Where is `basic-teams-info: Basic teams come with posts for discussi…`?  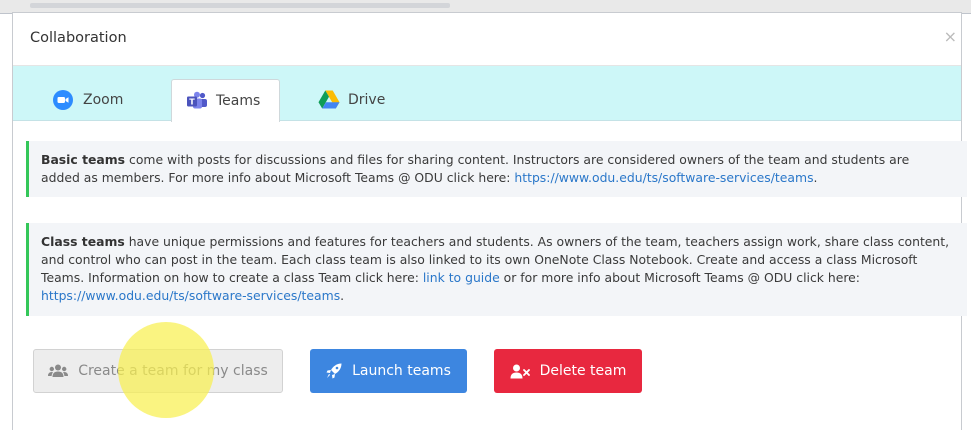
basic-teams-info: Basic teams come with posts for discussi… is located at coordinates (496, 169).